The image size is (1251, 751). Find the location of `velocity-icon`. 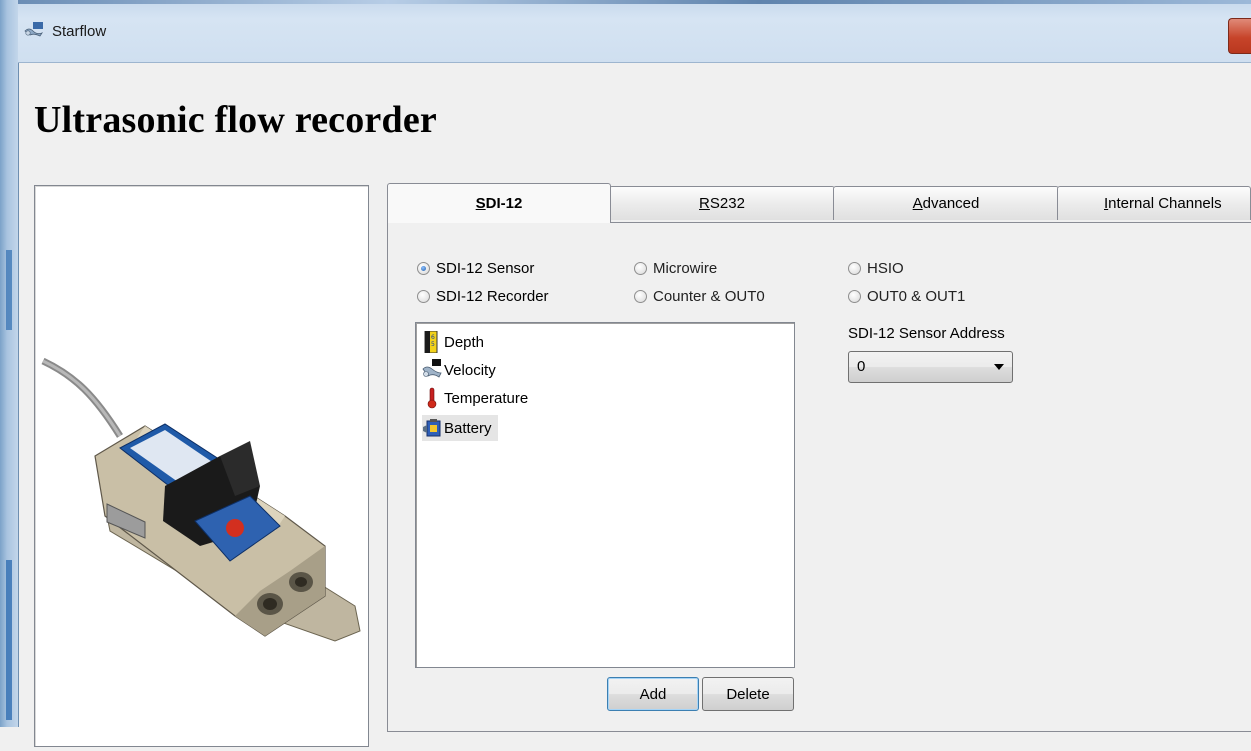

velocity-icon is located at coordinates (432, 368).